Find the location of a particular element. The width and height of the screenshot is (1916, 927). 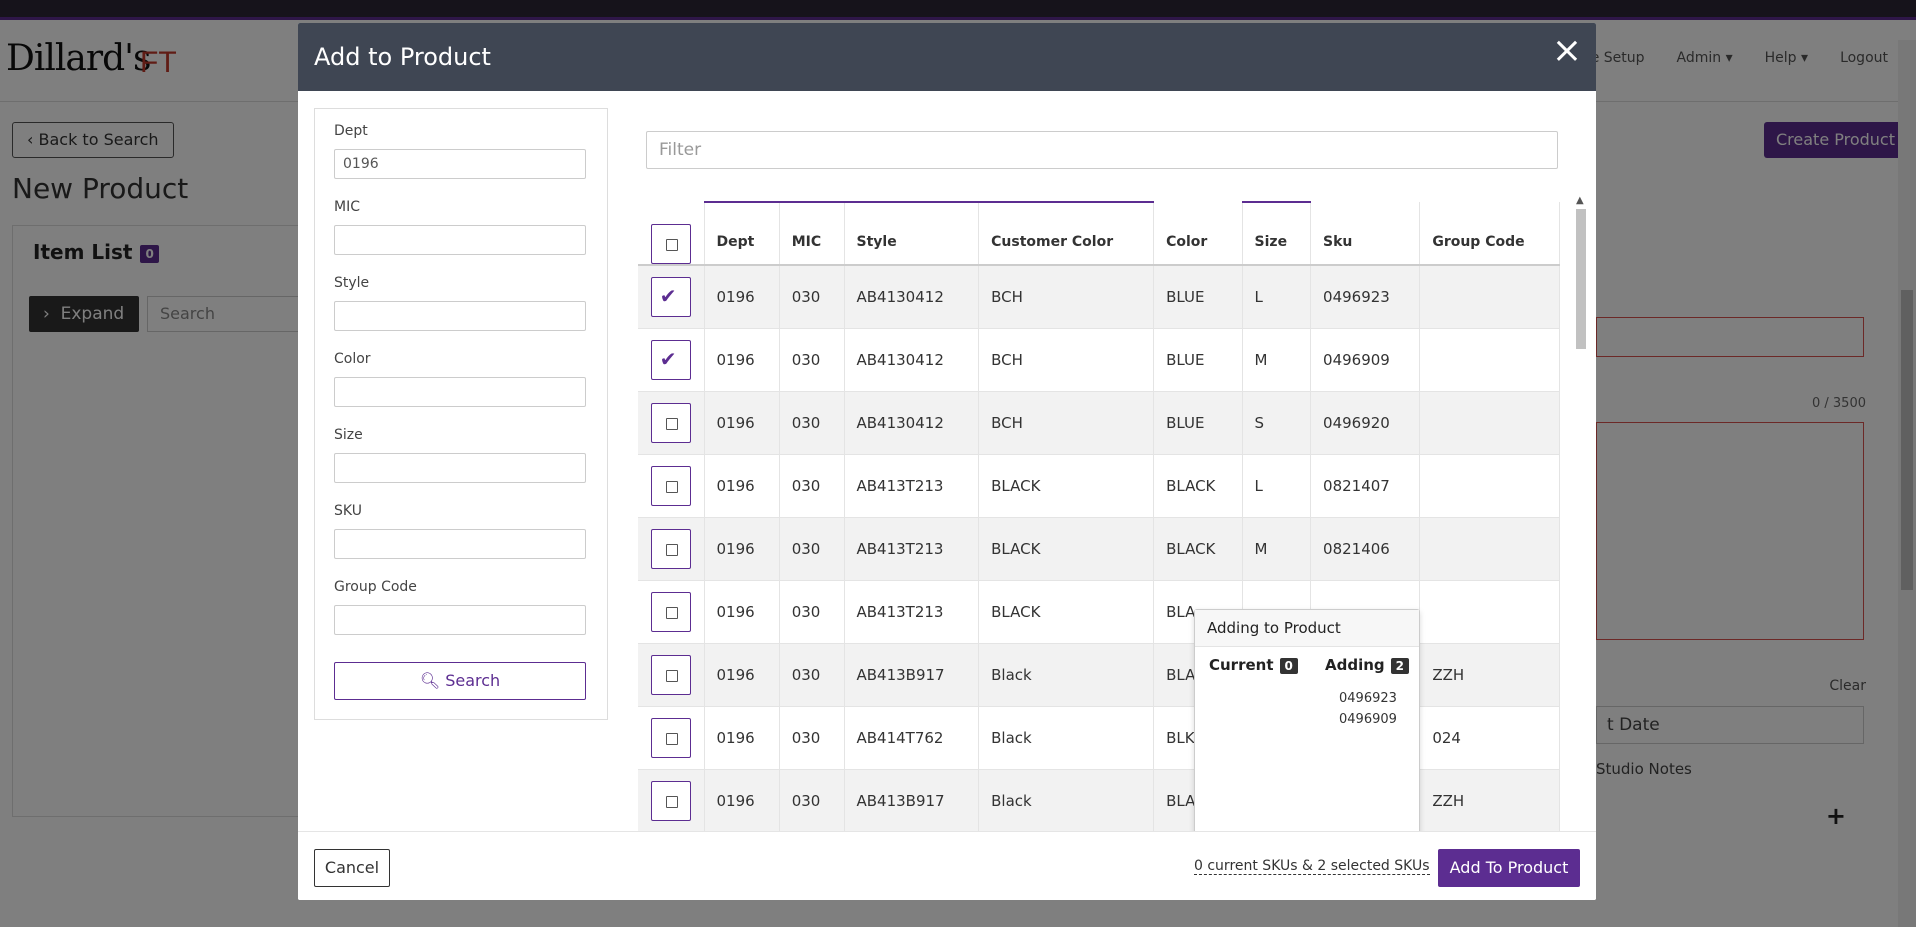

cell-size: S is located at coordinates (1277, 423).